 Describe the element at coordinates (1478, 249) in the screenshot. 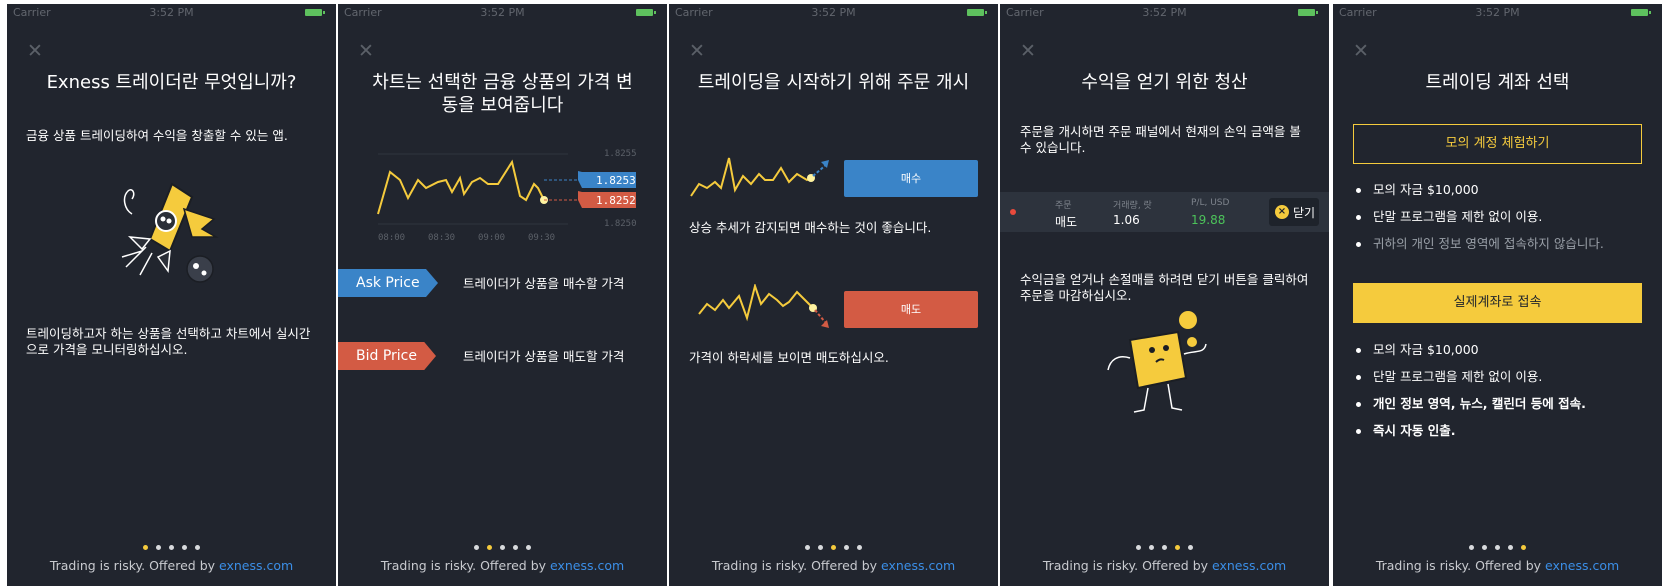

I see `list-item: 귀하의 개인 정보 영역에 접속하지 않습니다.` at that location.